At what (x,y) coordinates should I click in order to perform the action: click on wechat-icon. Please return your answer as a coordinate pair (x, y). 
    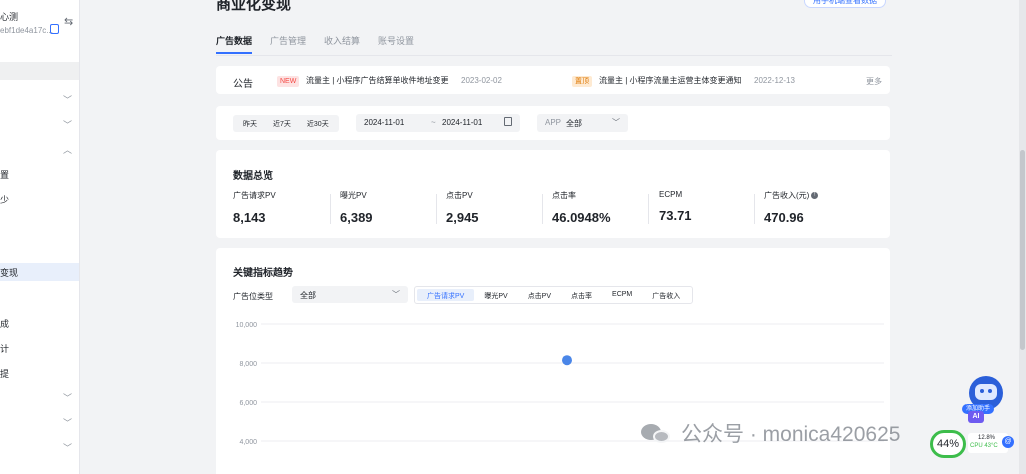
    Looking at the image, I should click on (656, 433).